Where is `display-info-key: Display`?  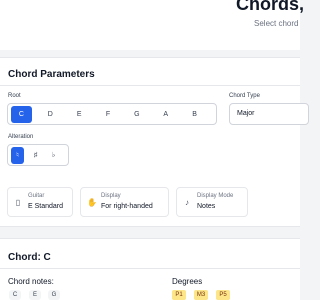 display-info-key: Display is located at coordinates (111, 196).